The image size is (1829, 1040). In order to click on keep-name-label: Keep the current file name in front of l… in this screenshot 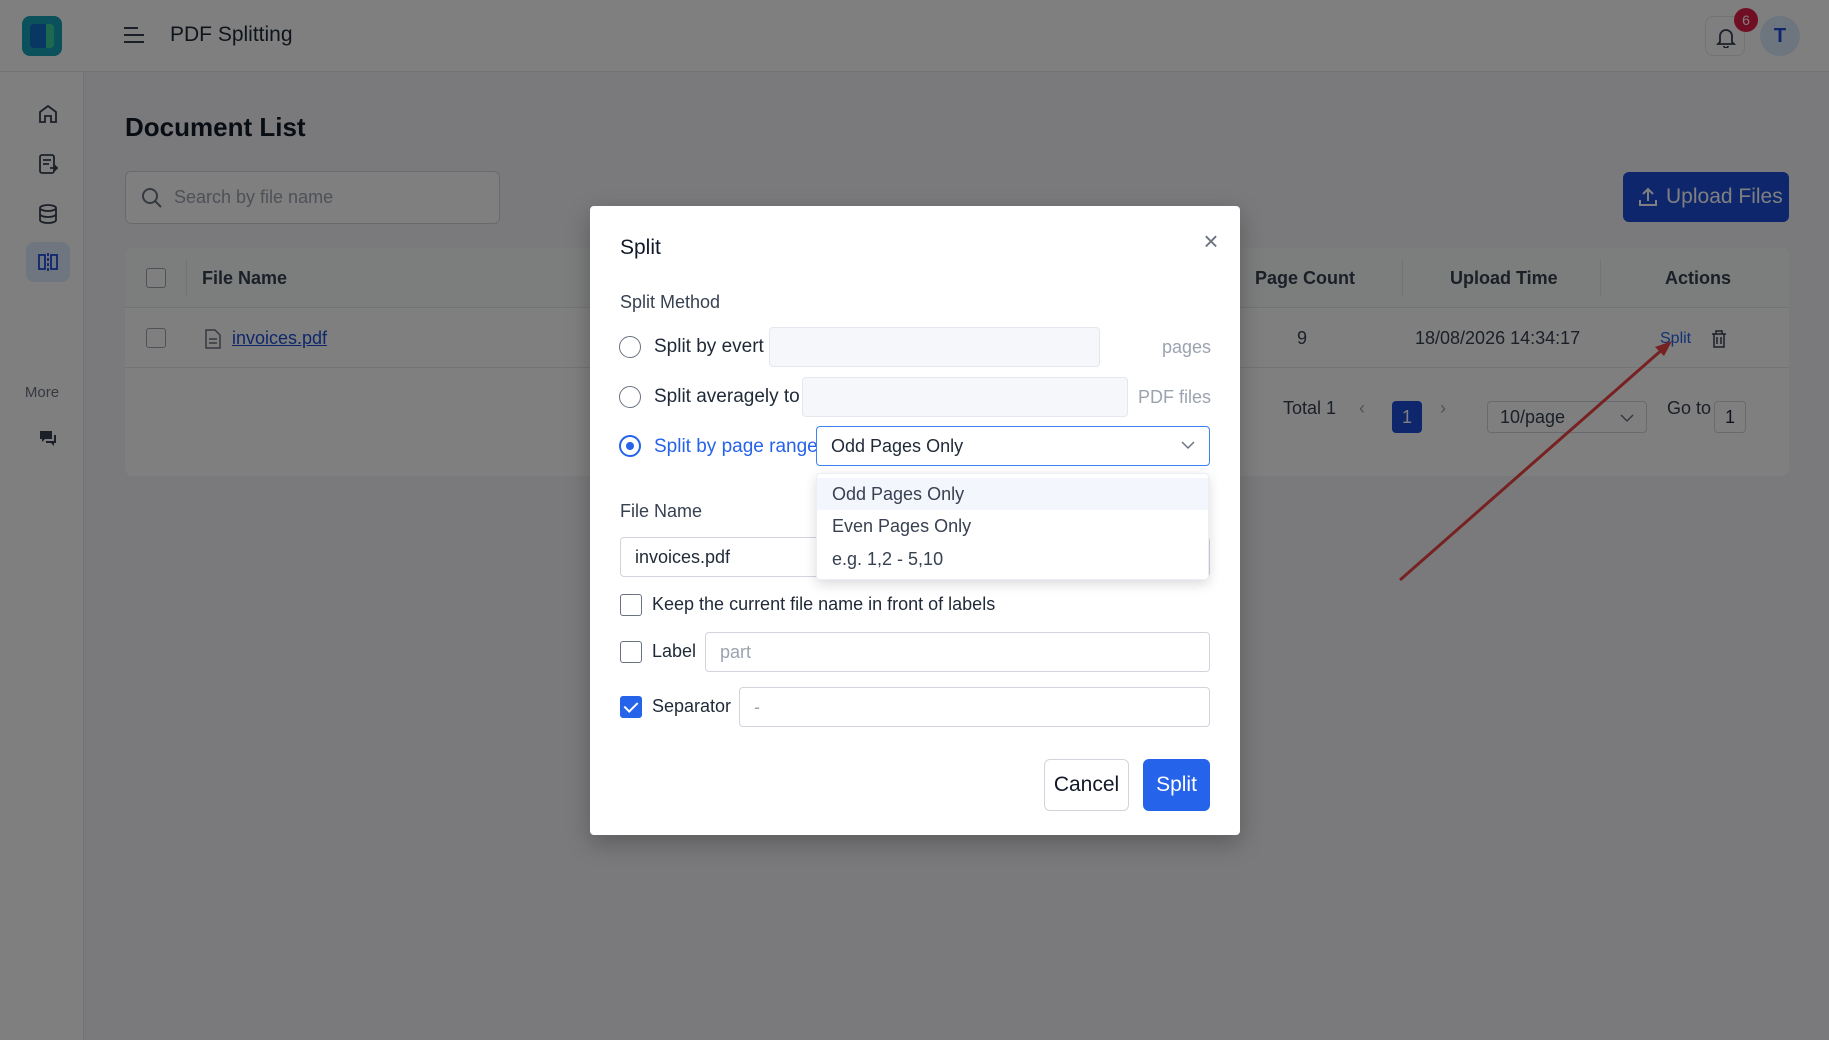, I will do `click(824, 604)`.